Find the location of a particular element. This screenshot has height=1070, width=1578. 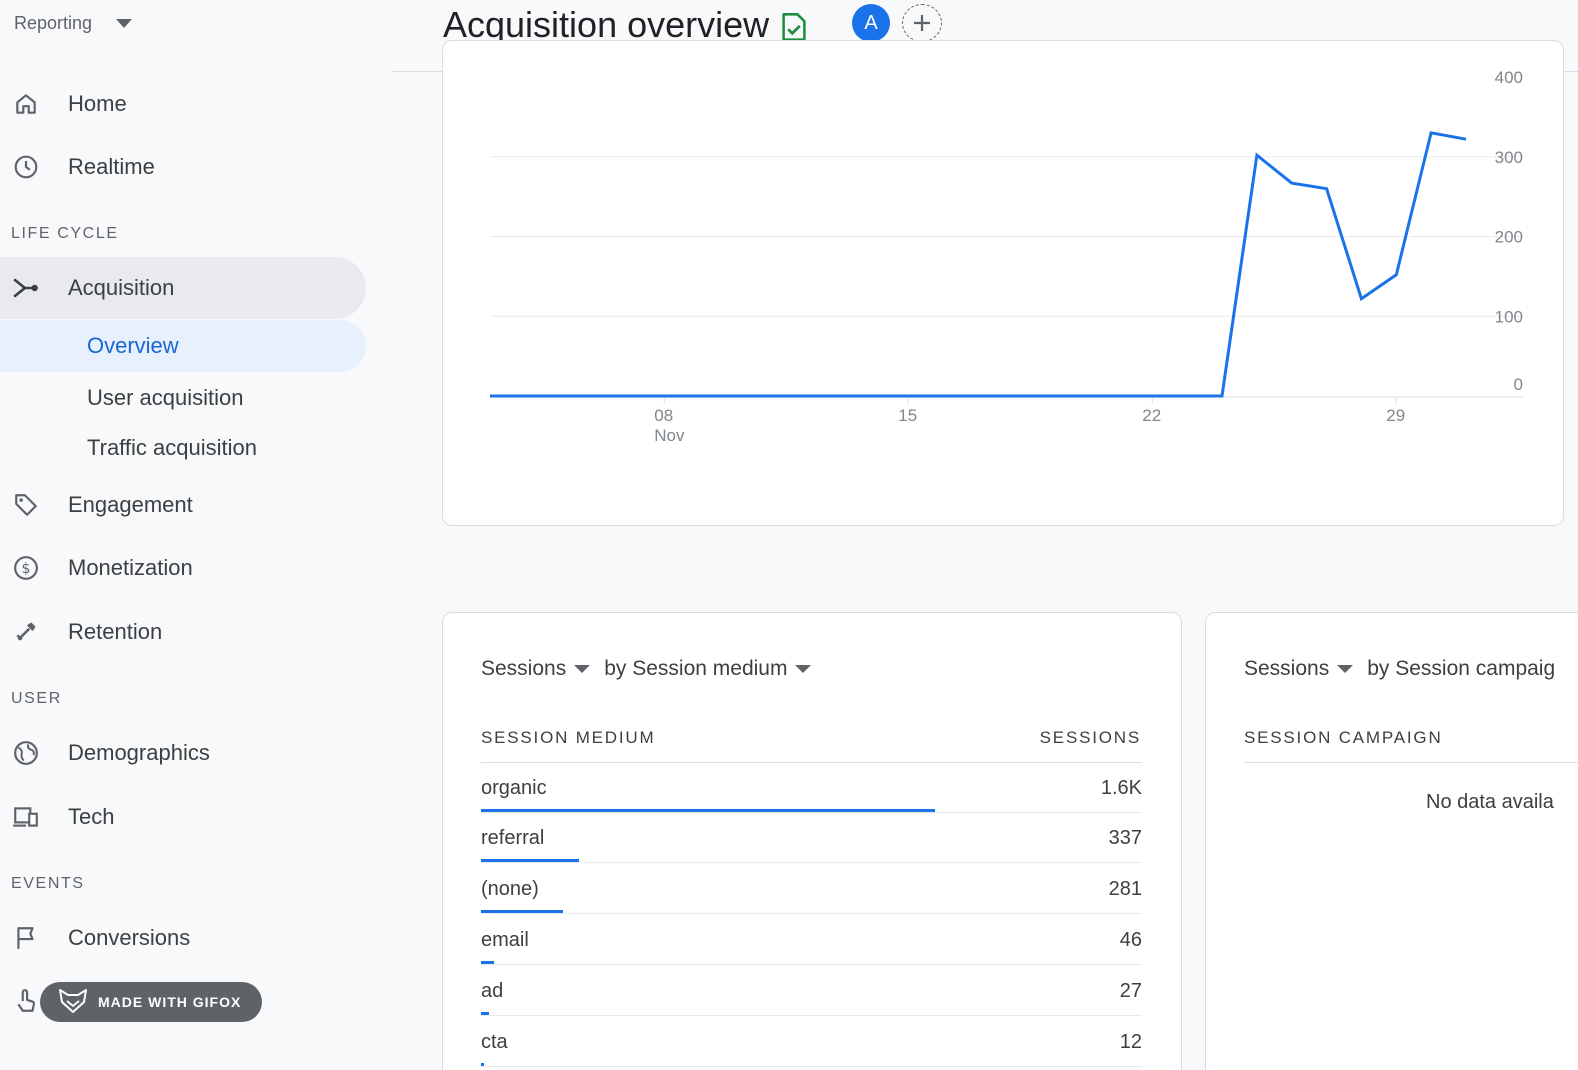

y-tick-label: 300 is located at coordinates (1509, 157).